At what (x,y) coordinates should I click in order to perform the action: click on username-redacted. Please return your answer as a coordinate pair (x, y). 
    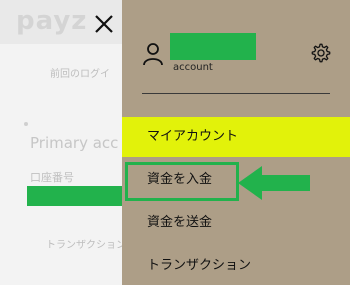
    Looking at the image, I should click on (213, 46).